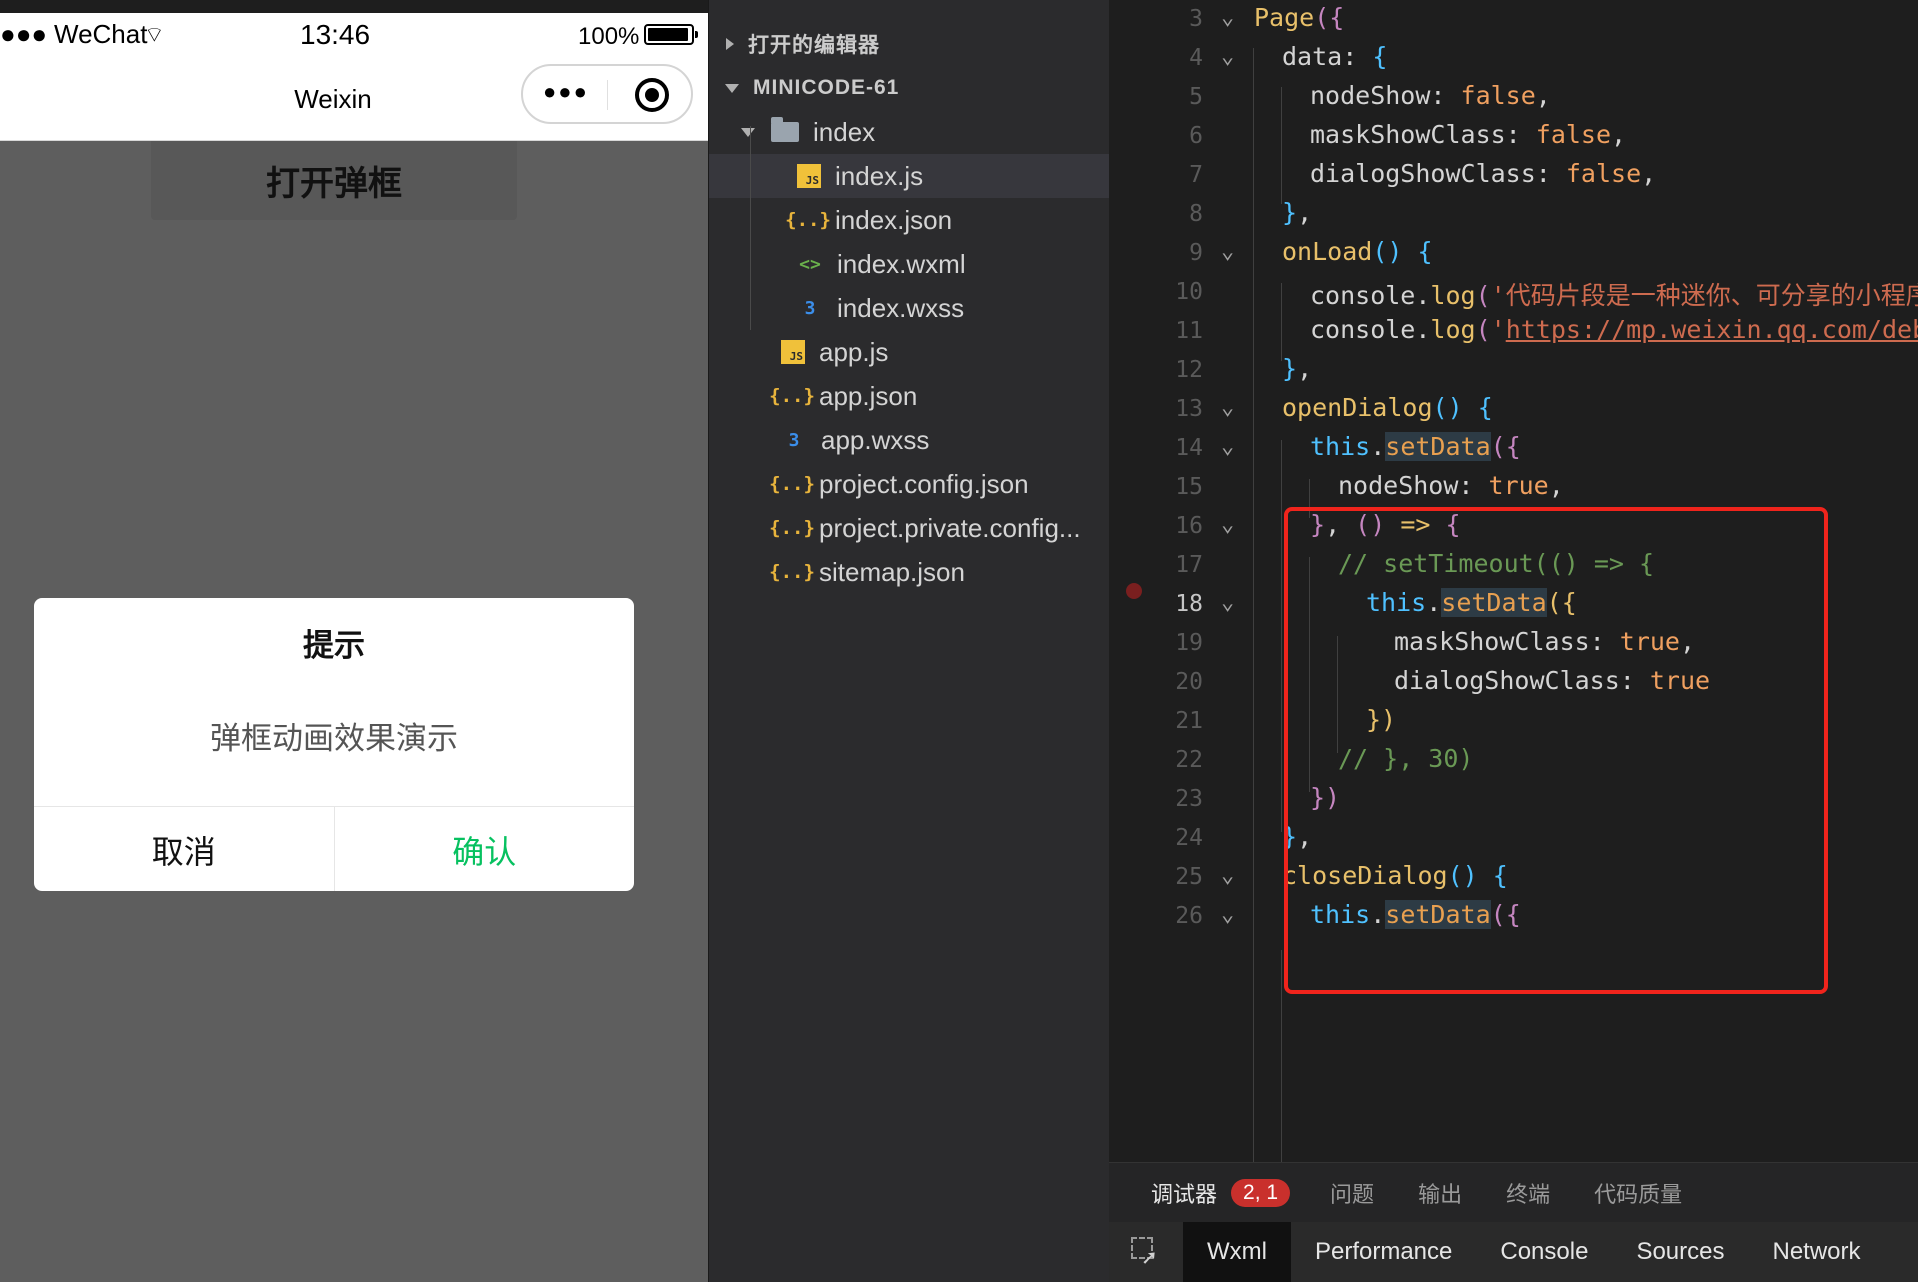 Image resolution: width=1918 pixels, height=1282 pixels. I want to click on line-number: 14, so click(1189, 448).